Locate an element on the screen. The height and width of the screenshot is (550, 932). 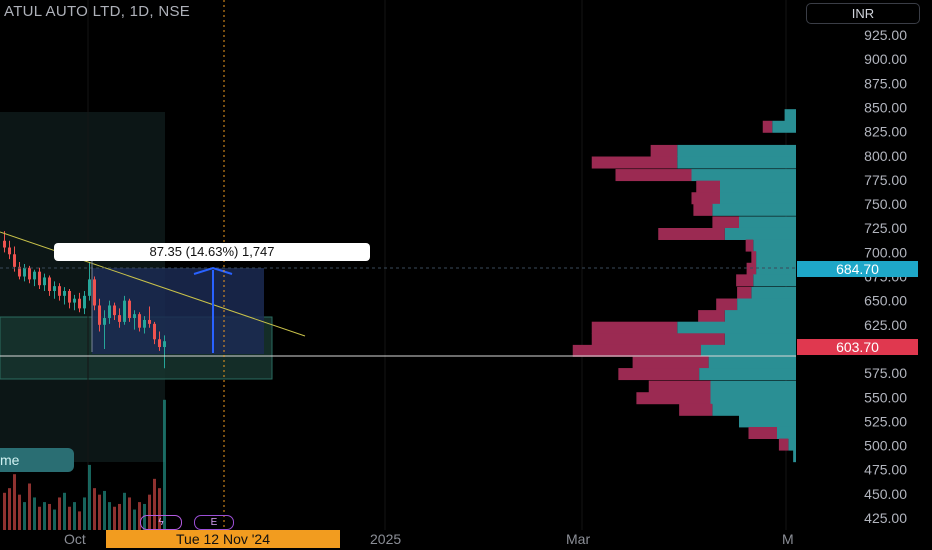
price-tick-label: 850.00 is located at coordinates (885, 107).